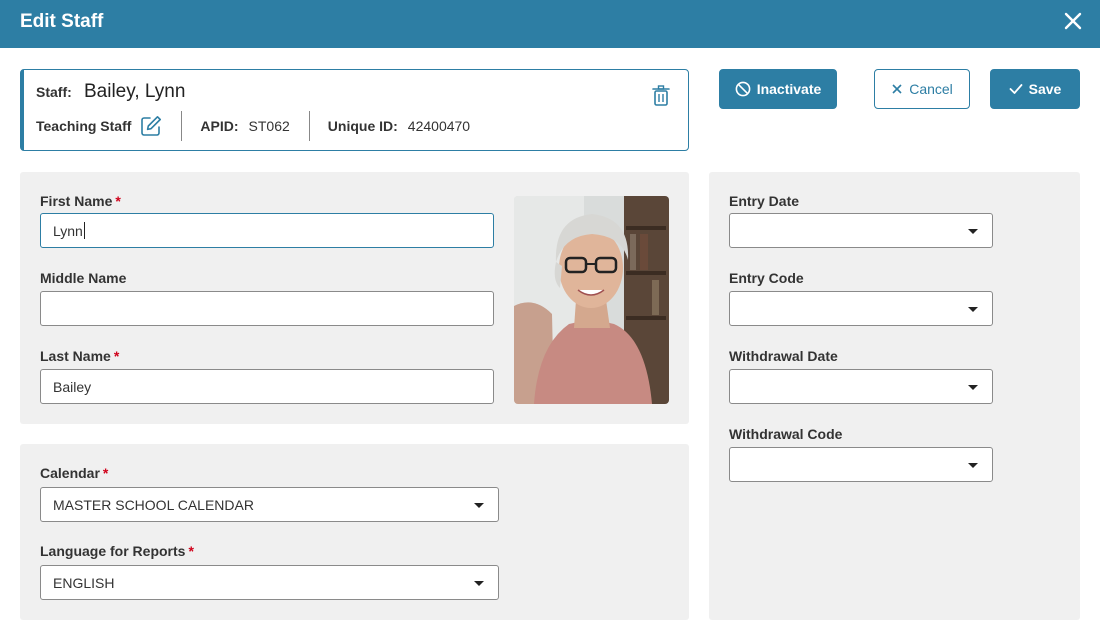 The height and width of the screenshot is (640, 1100). What do you see at coordinates (62, 21) in the screenshot?
I see `dialog-title: Edit Staff` at bounding box center [62, 21].